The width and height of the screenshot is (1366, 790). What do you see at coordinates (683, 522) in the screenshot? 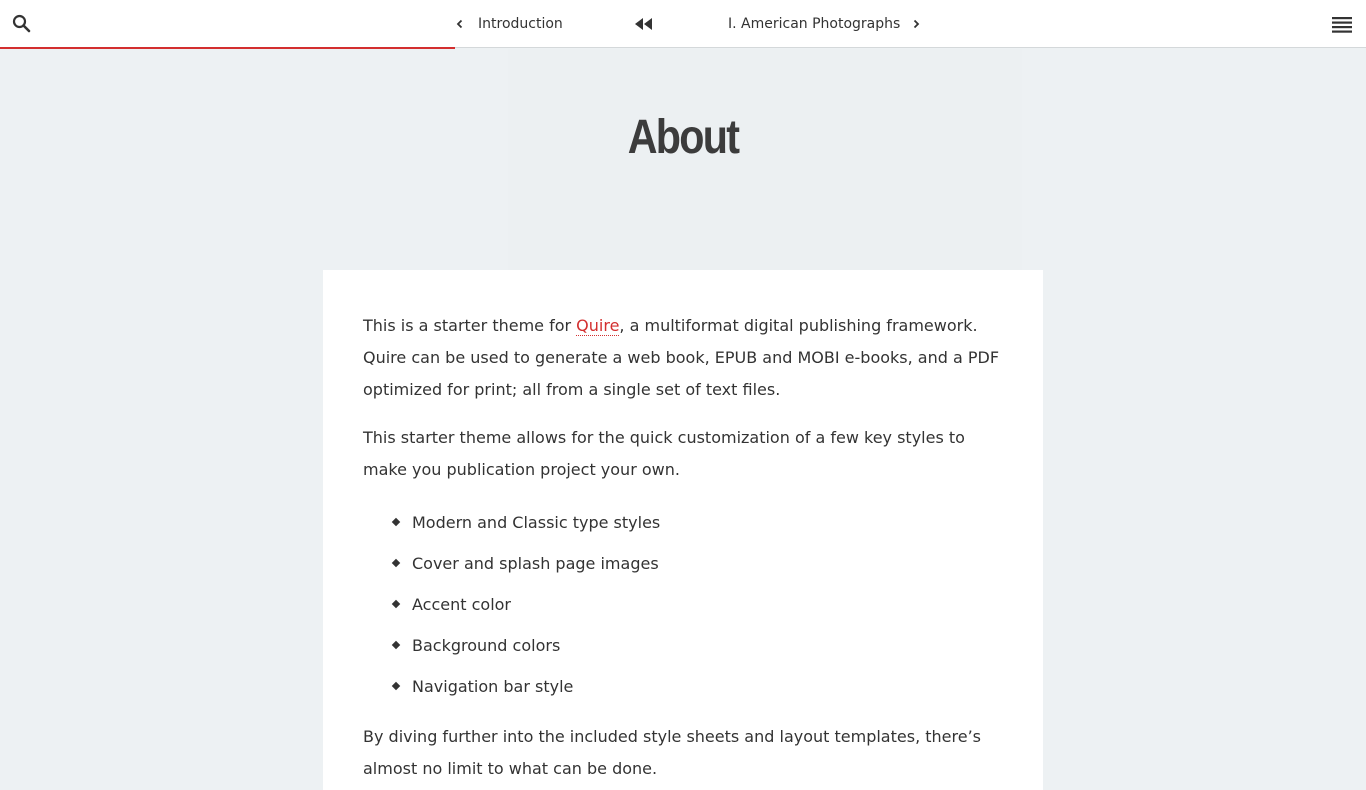
I see `list-item: Modern and Classic type styles` at bounding box center [683, 522].